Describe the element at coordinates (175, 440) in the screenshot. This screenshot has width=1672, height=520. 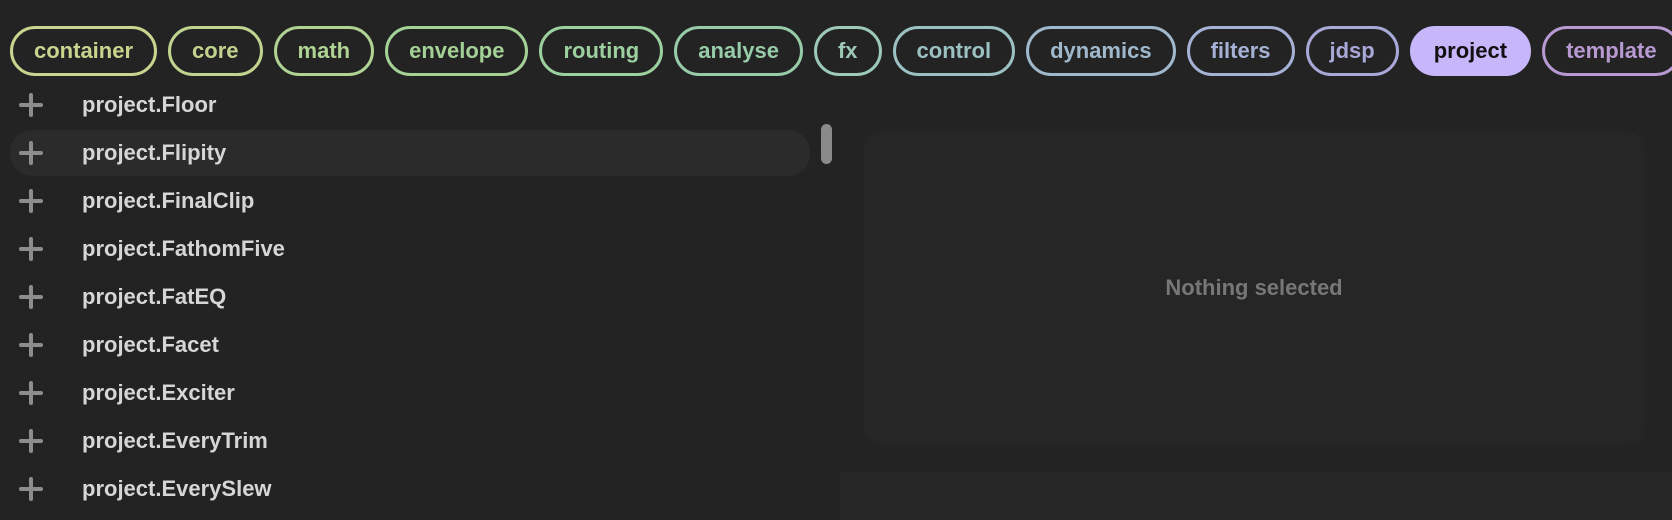
I see `module-name: project.EveryTrim` at that location.